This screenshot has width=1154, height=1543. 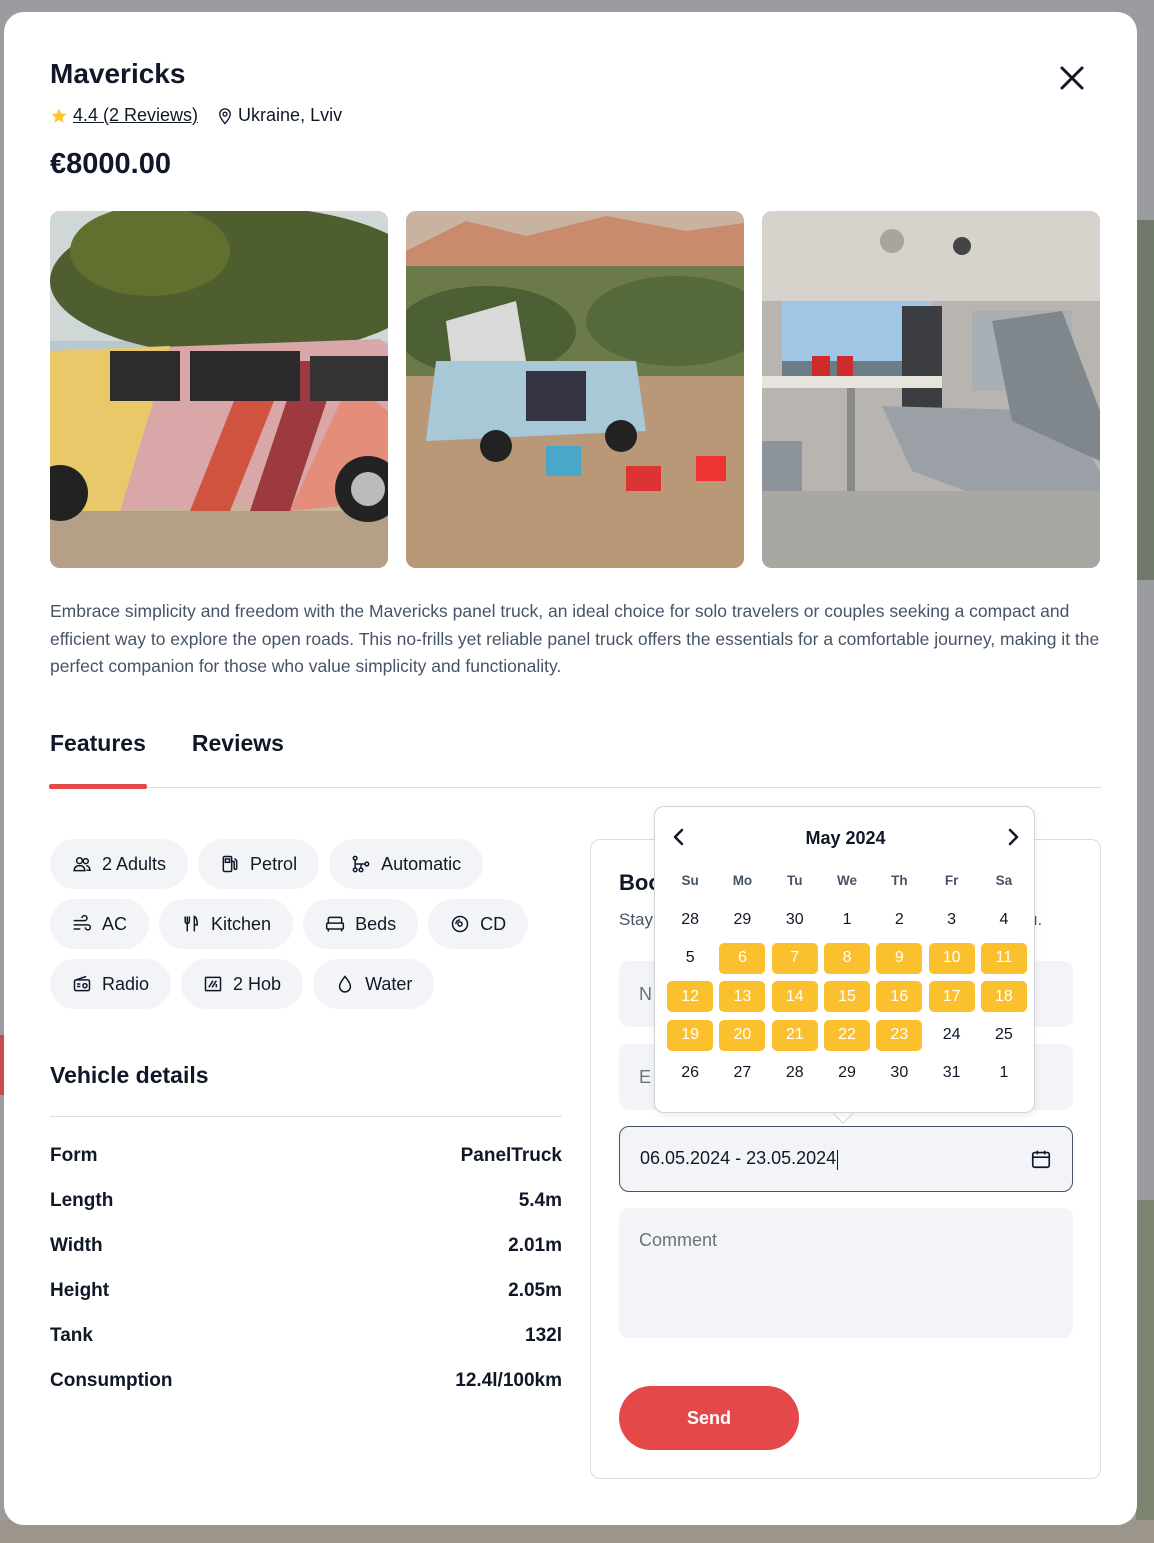 I want to click on calendar-icon, so click(x=1041, y=1159).